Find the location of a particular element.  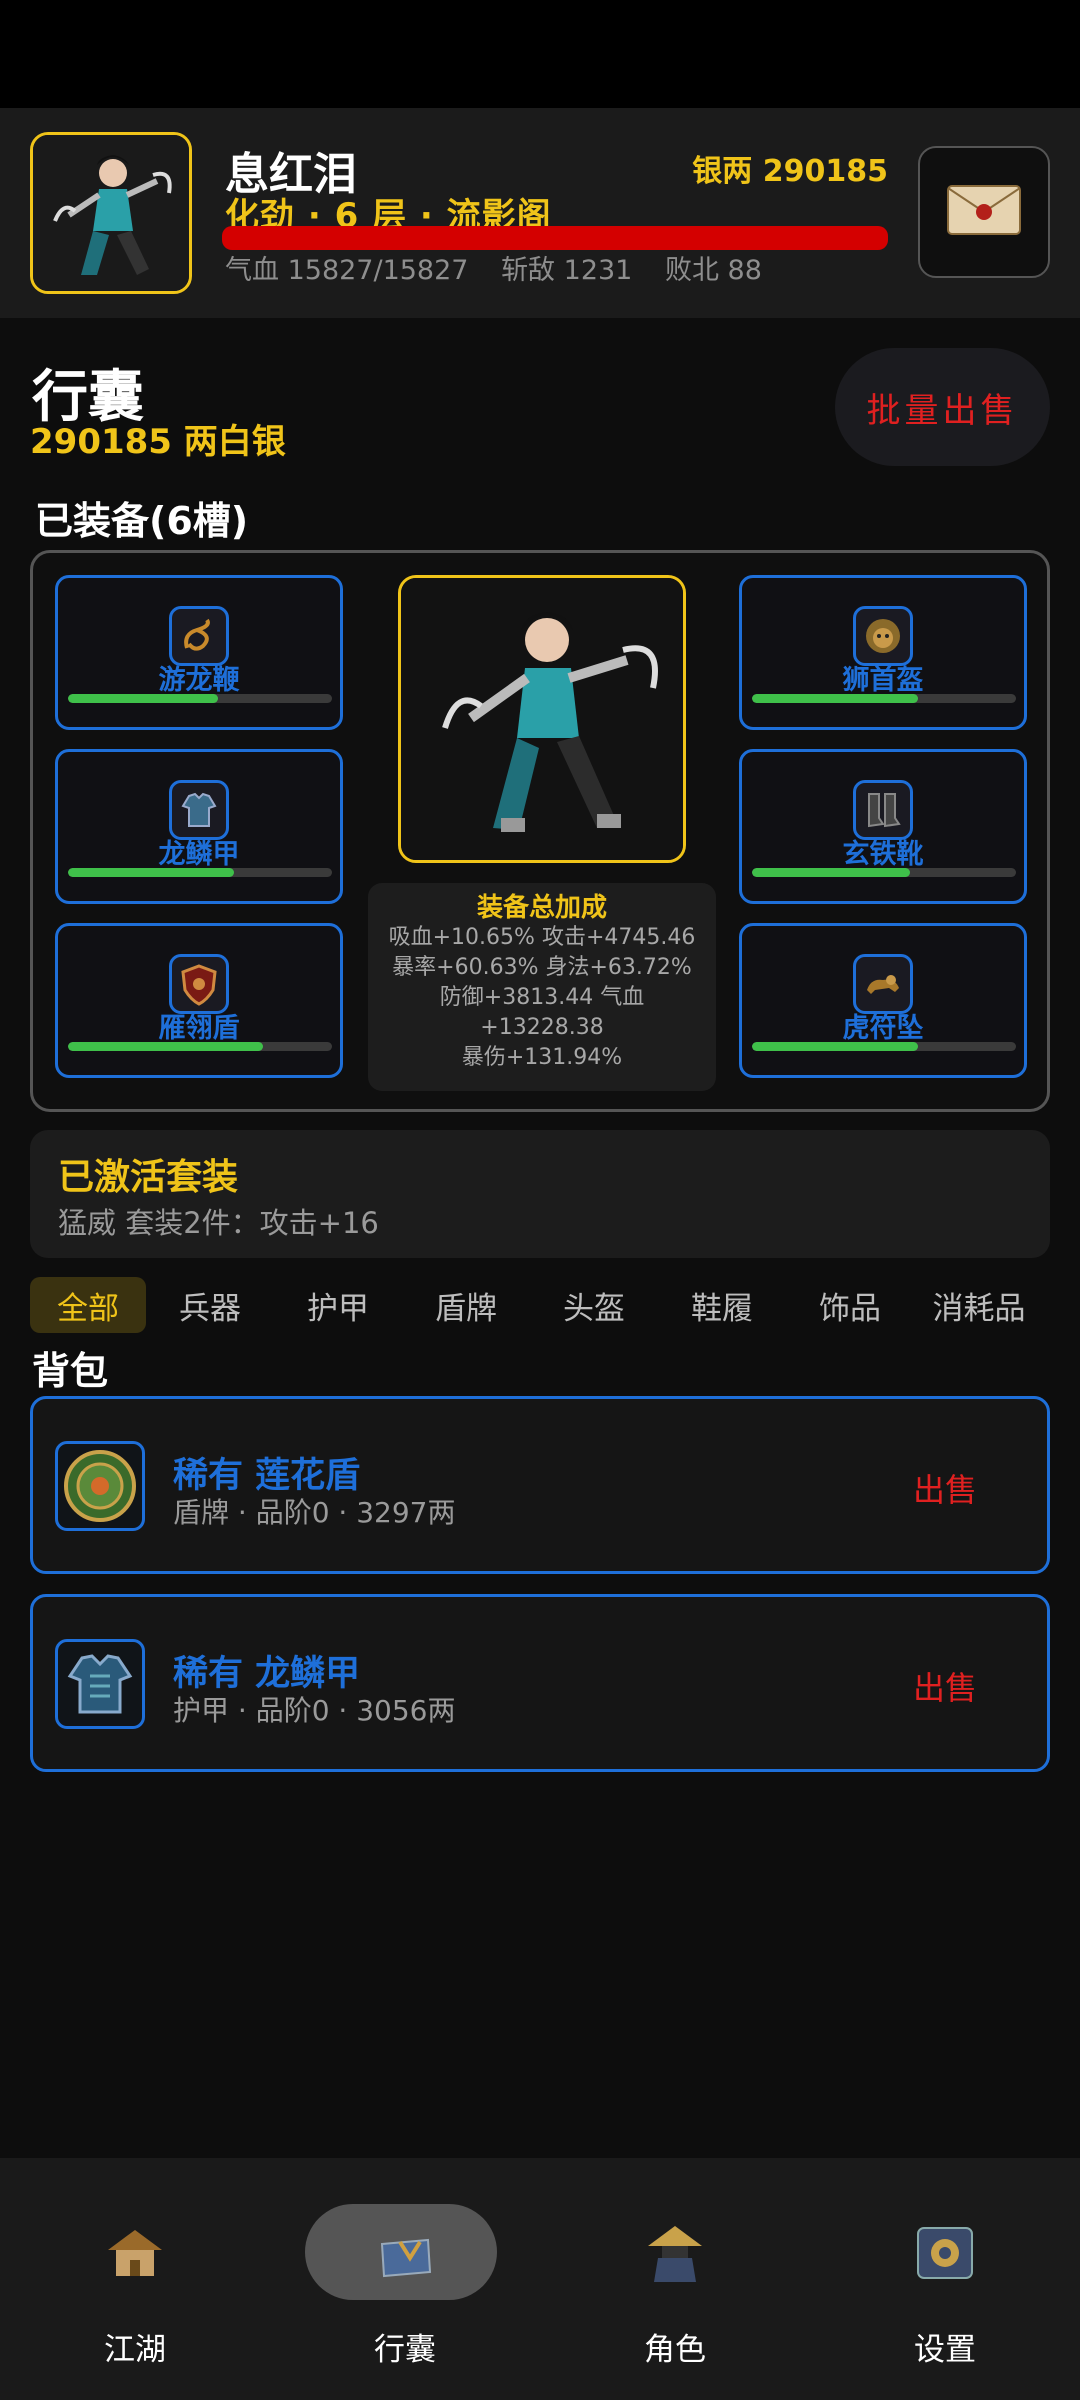

tab-accessories: 饰品 is located at coordinates (850, 1305).